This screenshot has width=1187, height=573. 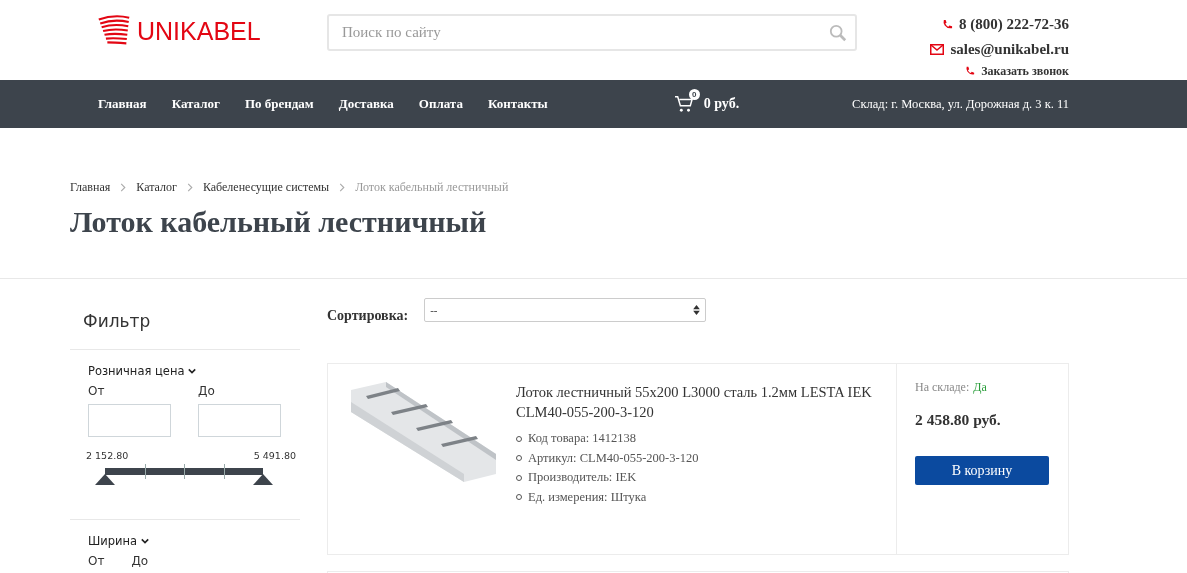 What do you see at coordinates (239, 420) in the screenshot?
I see `to-field` at bounding box center [239, 420].